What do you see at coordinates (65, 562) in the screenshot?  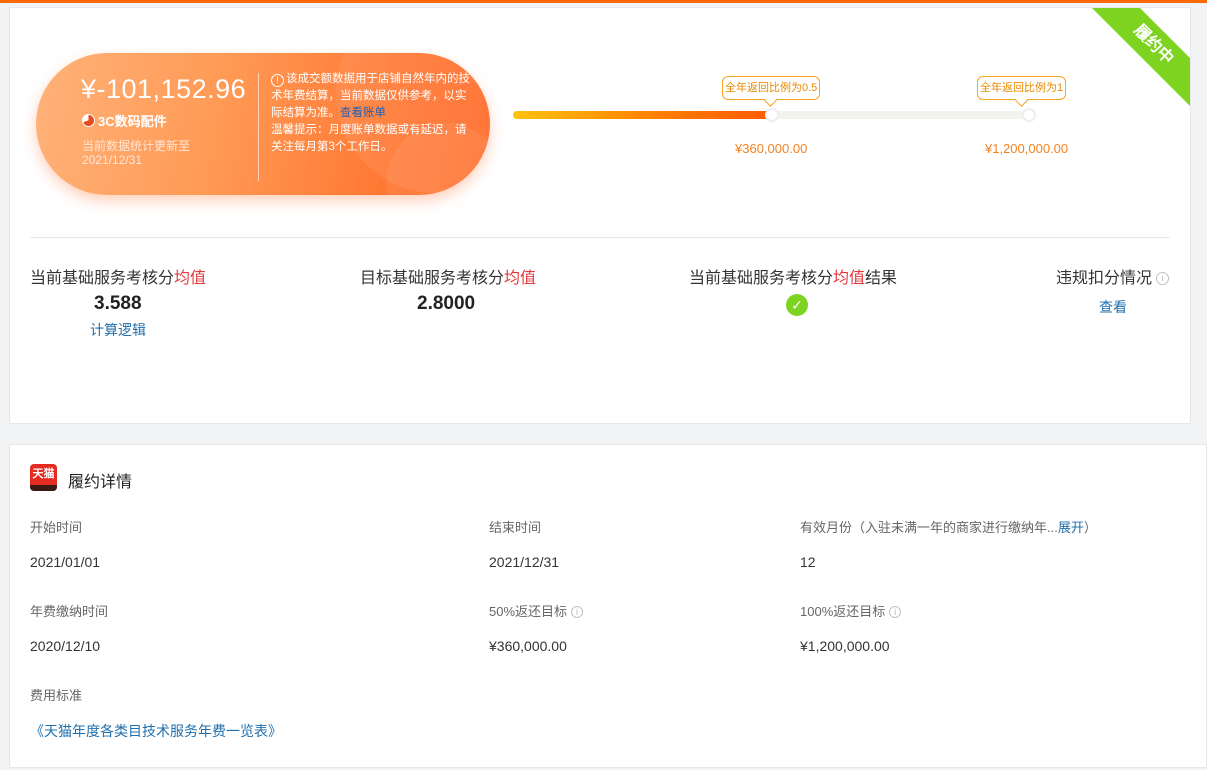 I see `start-time-value: 2021/01/01` at bounding box center [65, 562].